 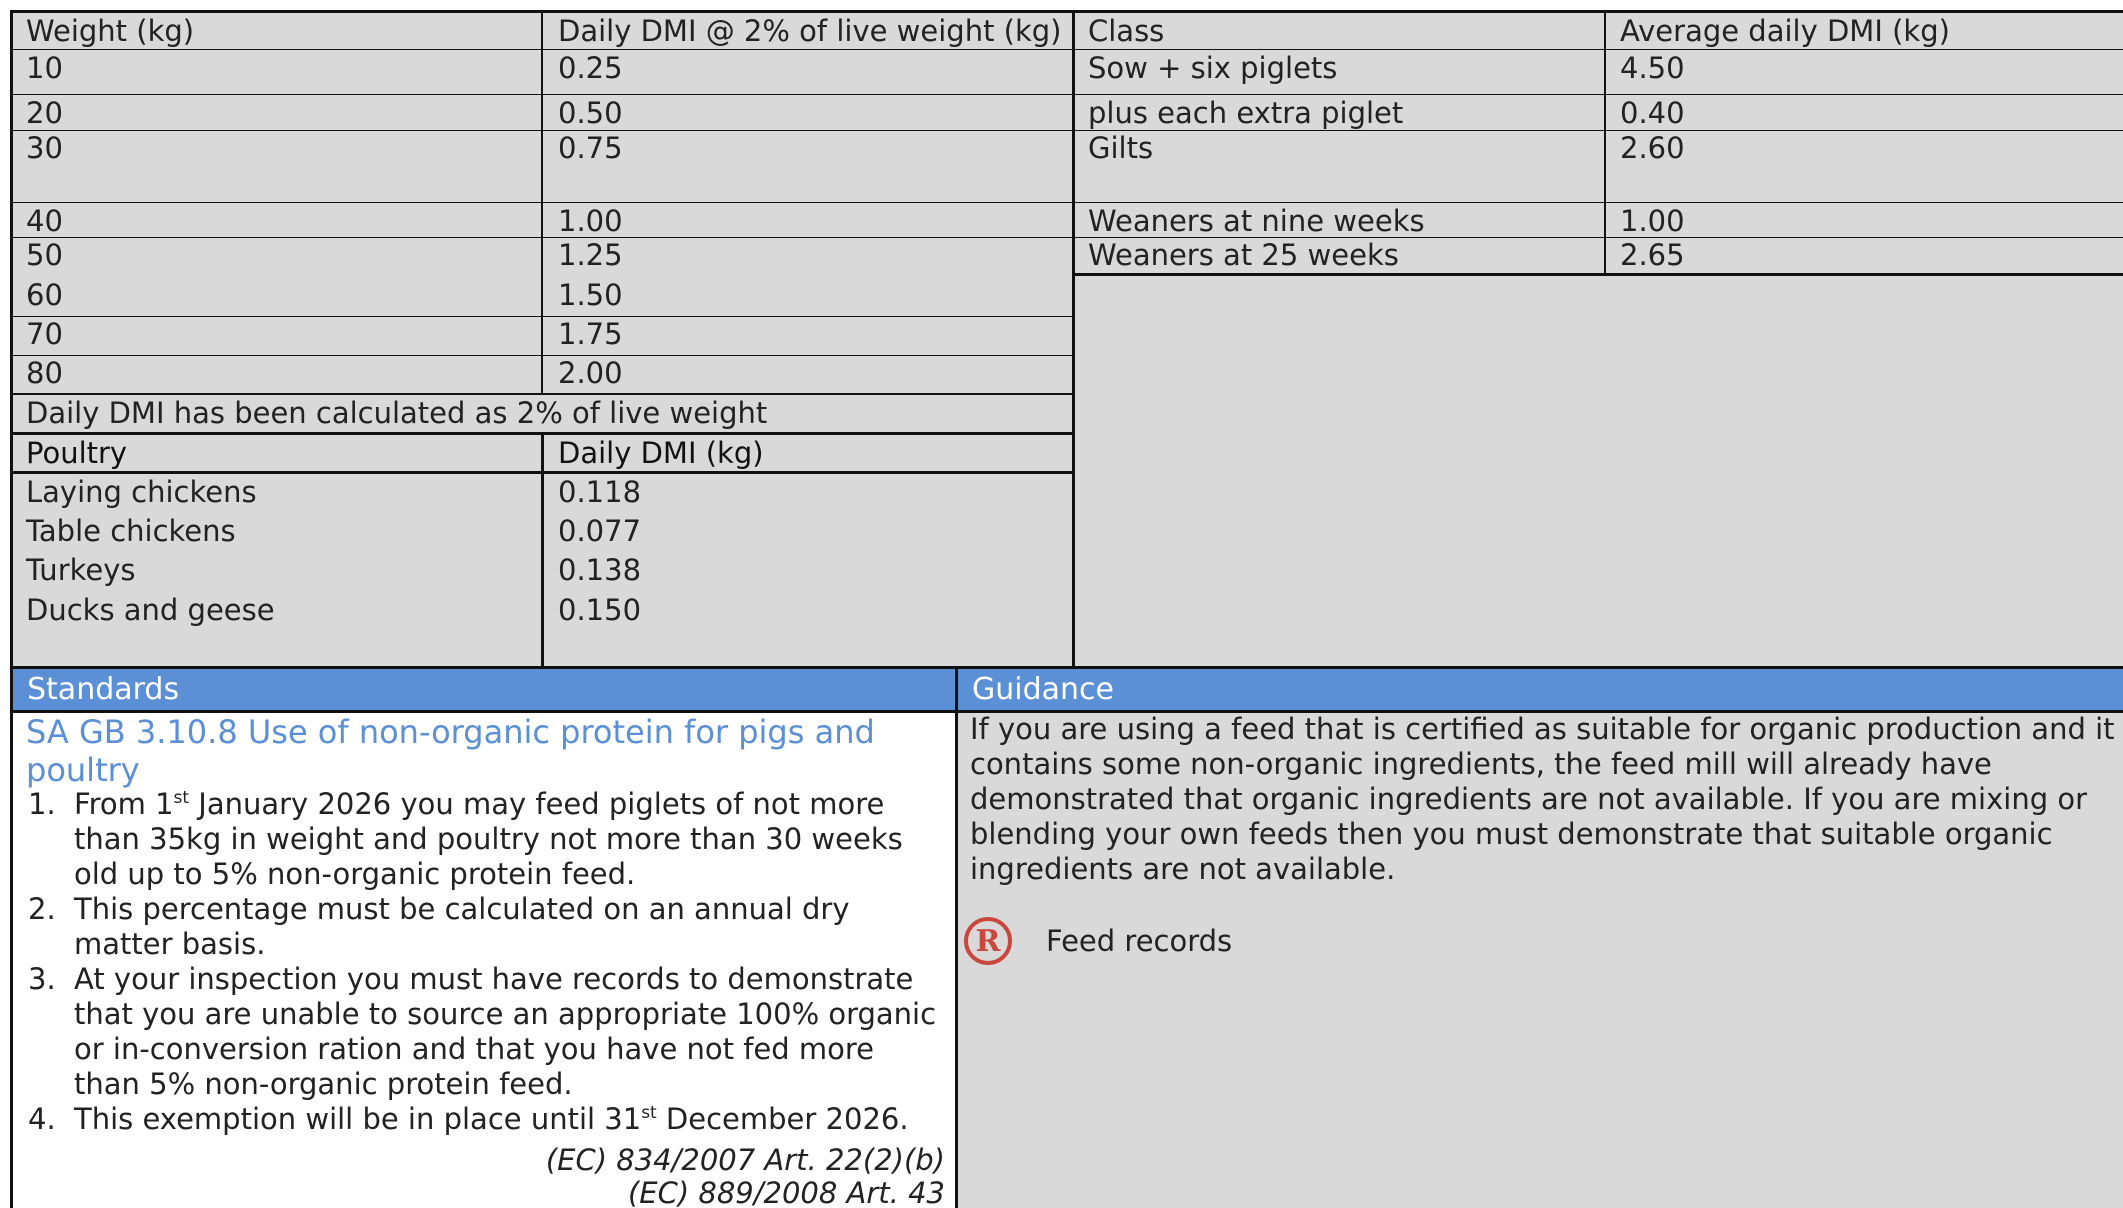 I want to click on table-cell: 0.50, so click(x=590, y=113).